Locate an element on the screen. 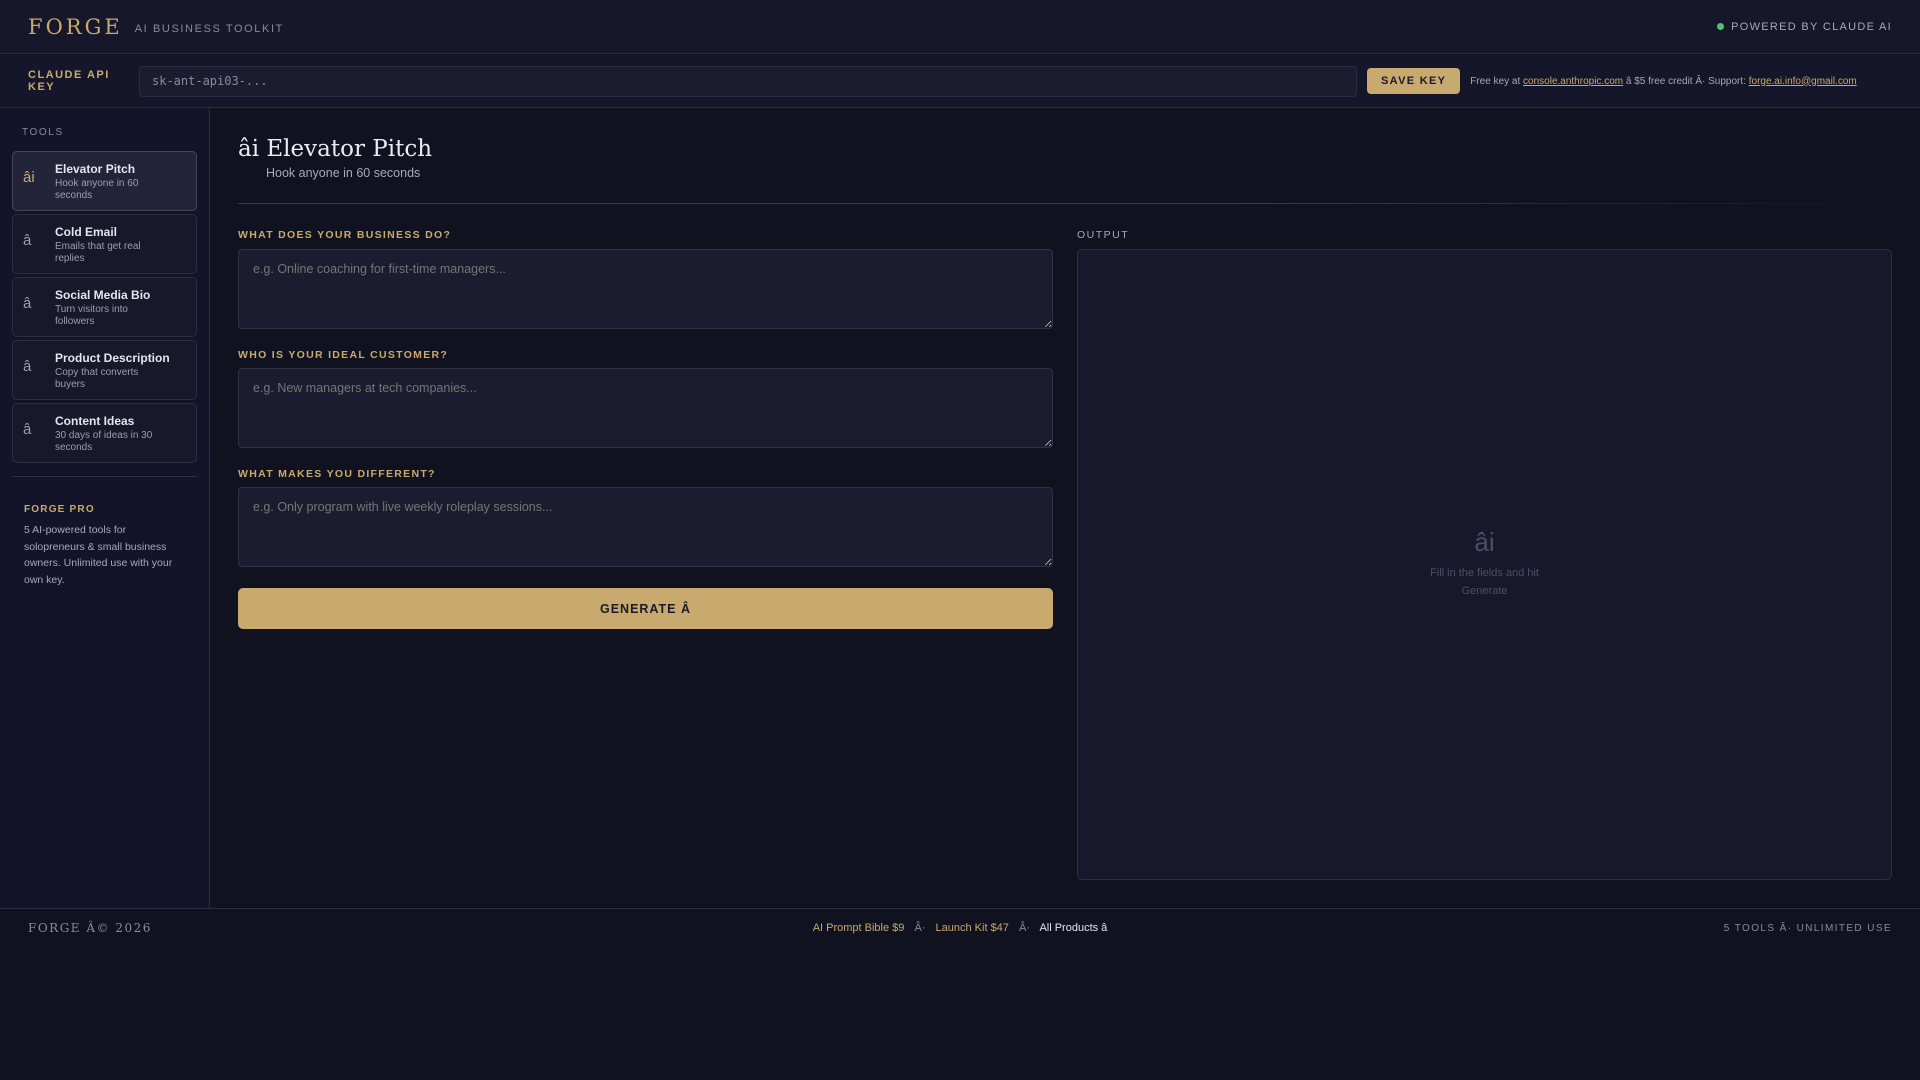  api-note-middle: â $5 free credit Â· Support: is located at coordinates (1685, 81).